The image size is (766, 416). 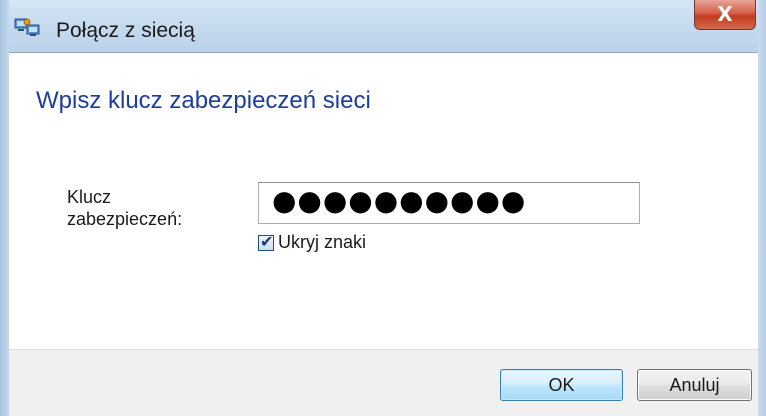 What do you see at coordinates (203, 100) in the screenshot?
I see `page-title: Wpisz klucz zabezpieczeń sieci` at bounding box center [203, 100].